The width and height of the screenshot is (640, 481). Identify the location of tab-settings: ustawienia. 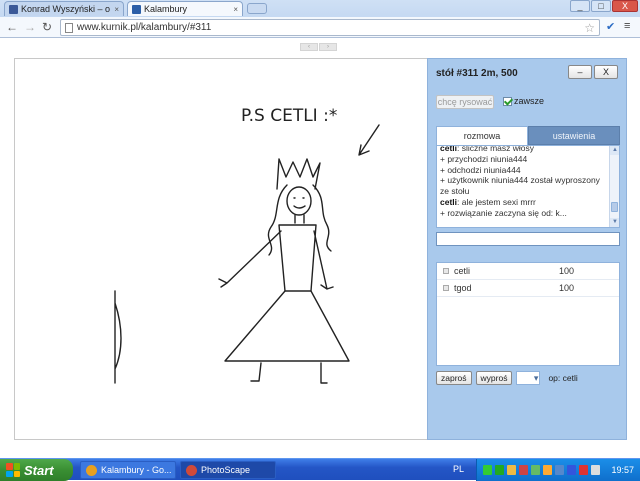
(574, 135).